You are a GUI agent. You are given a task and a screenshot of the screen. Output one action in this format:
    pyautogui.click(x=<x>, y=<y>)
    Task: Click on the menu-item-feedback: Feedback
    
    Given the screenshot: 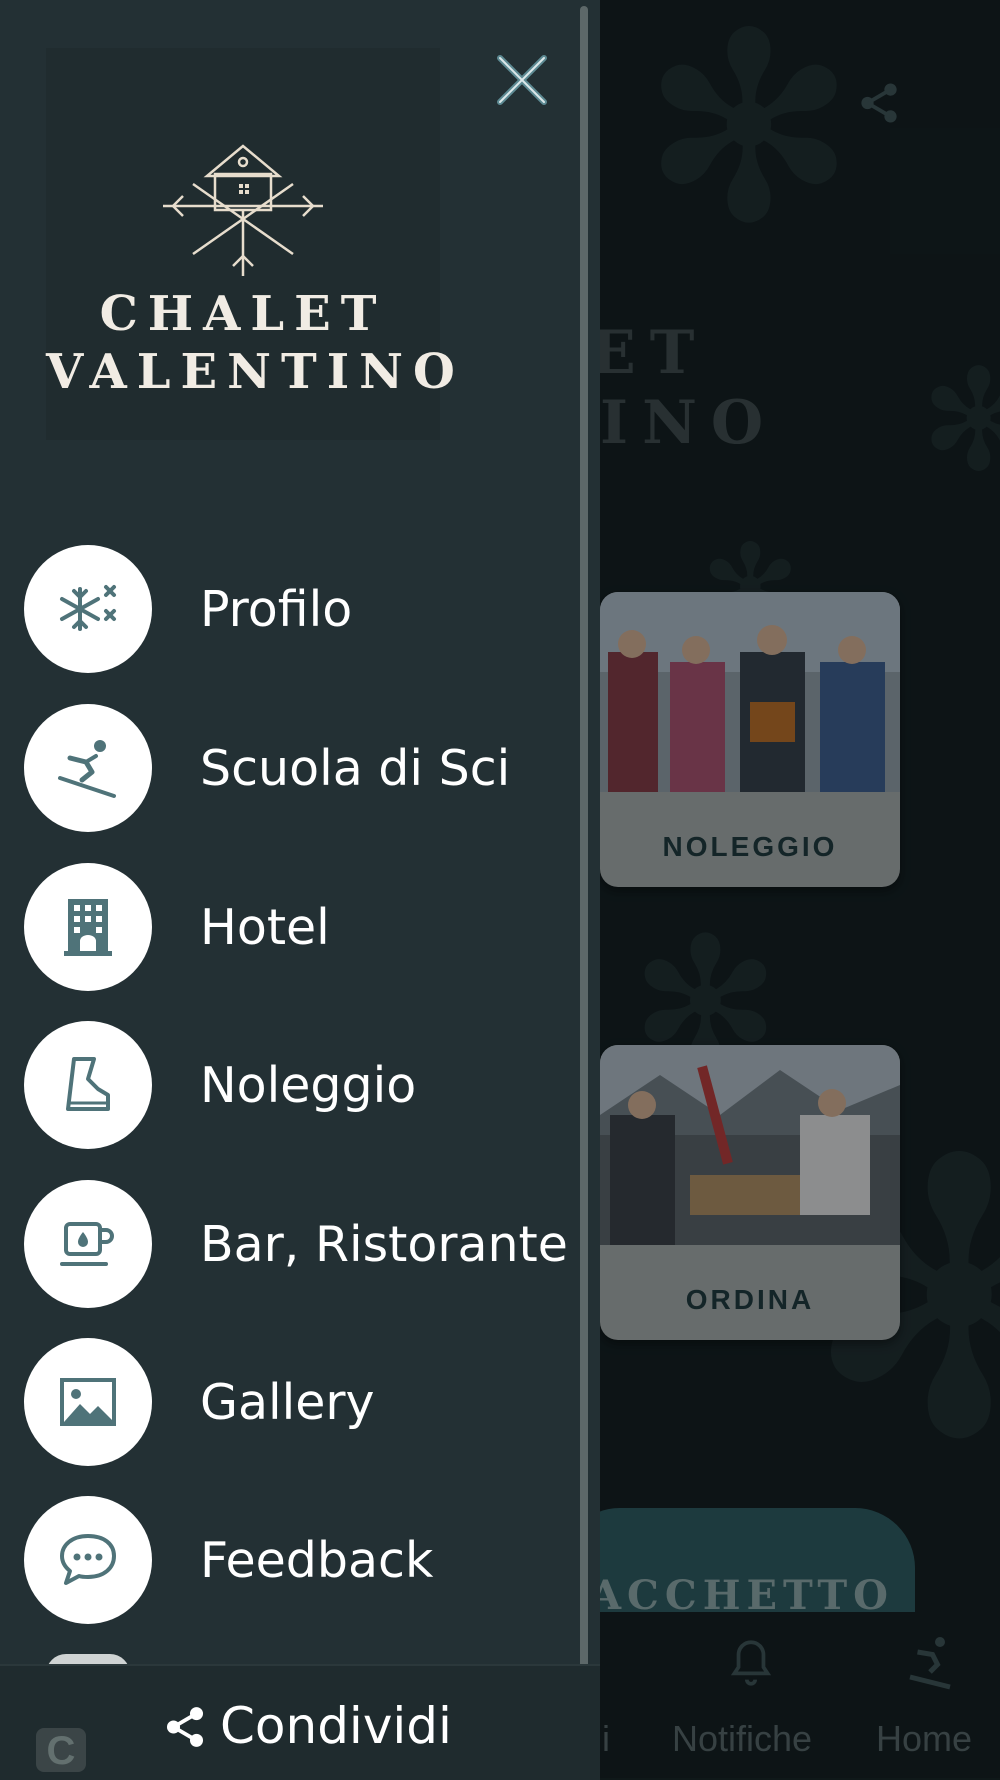 What is the action you would take?
    pyautogui.click(x=304, y=1561)
    